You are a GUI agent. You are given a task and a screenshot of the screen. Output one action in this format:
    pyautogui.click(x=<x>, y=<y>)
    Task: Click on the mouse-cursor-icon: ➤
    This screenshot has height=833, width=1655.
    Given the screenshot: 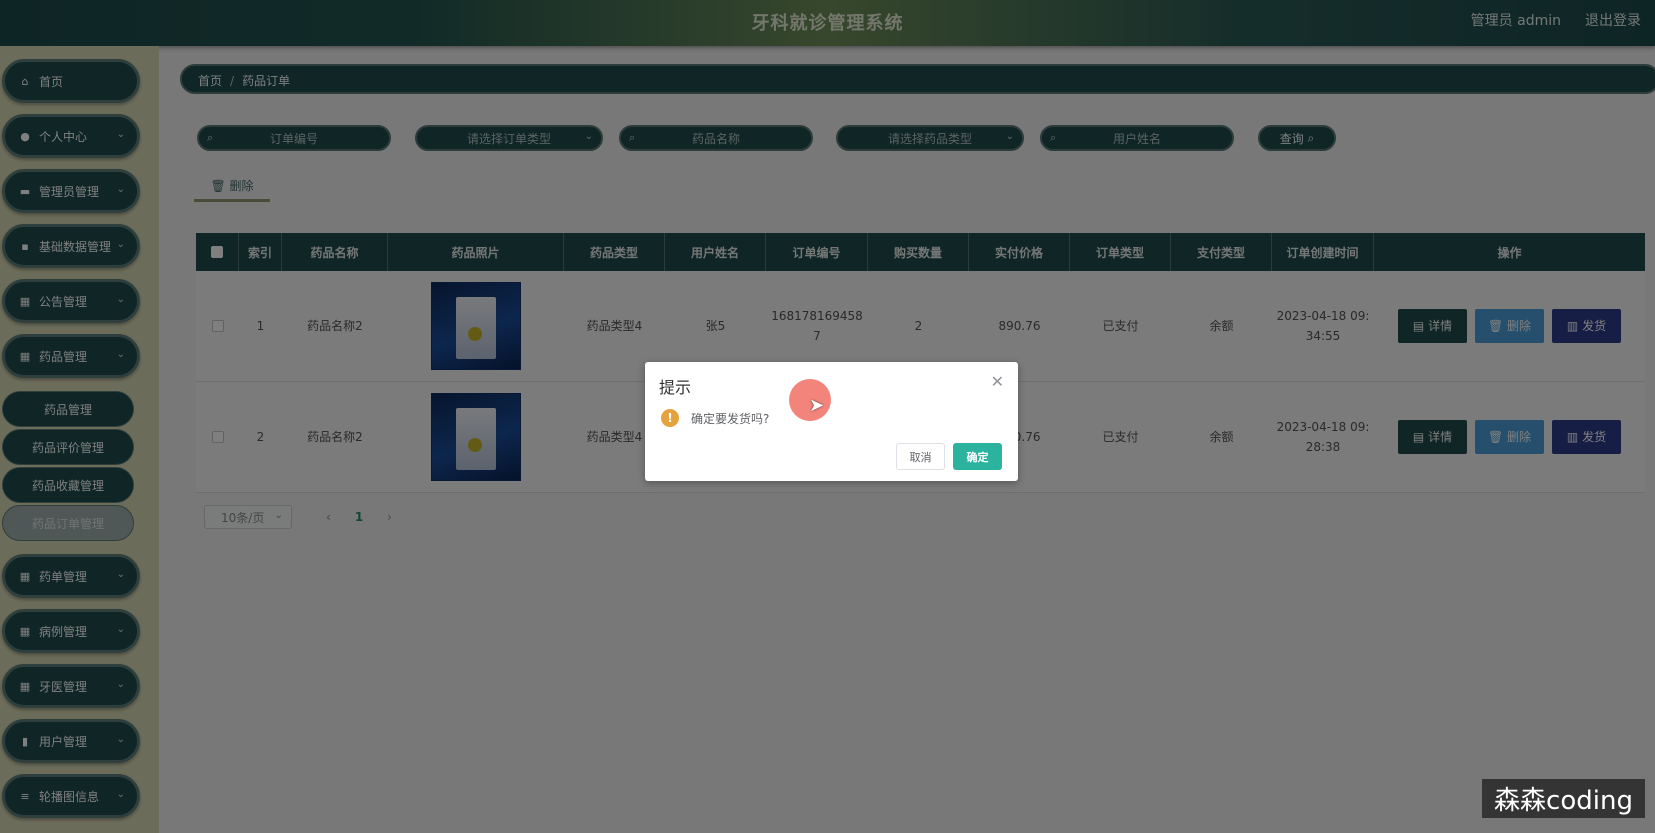 What is the action you would take?
    pyautogui.click(x=817, y=405)
    